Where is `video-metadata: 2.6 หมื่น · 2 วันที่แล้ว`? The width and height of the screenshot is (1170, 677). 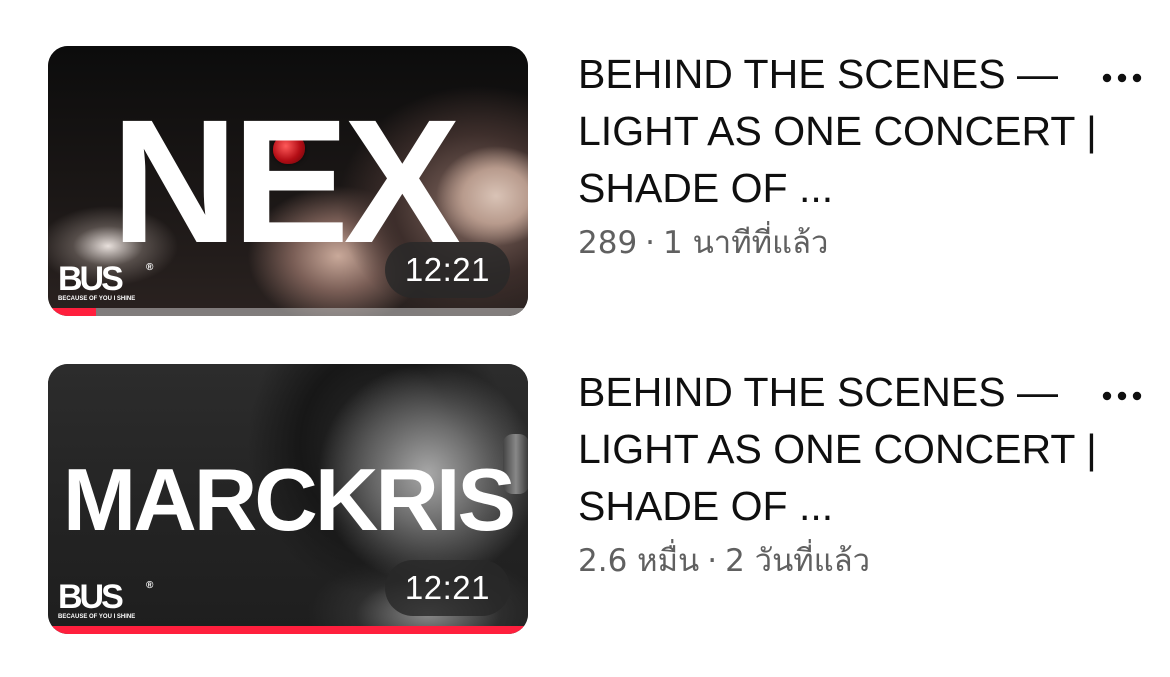 video-metadata: 2.6 หมื่น · 2 วันที่แล้ว is located at coordinates (838, 561).